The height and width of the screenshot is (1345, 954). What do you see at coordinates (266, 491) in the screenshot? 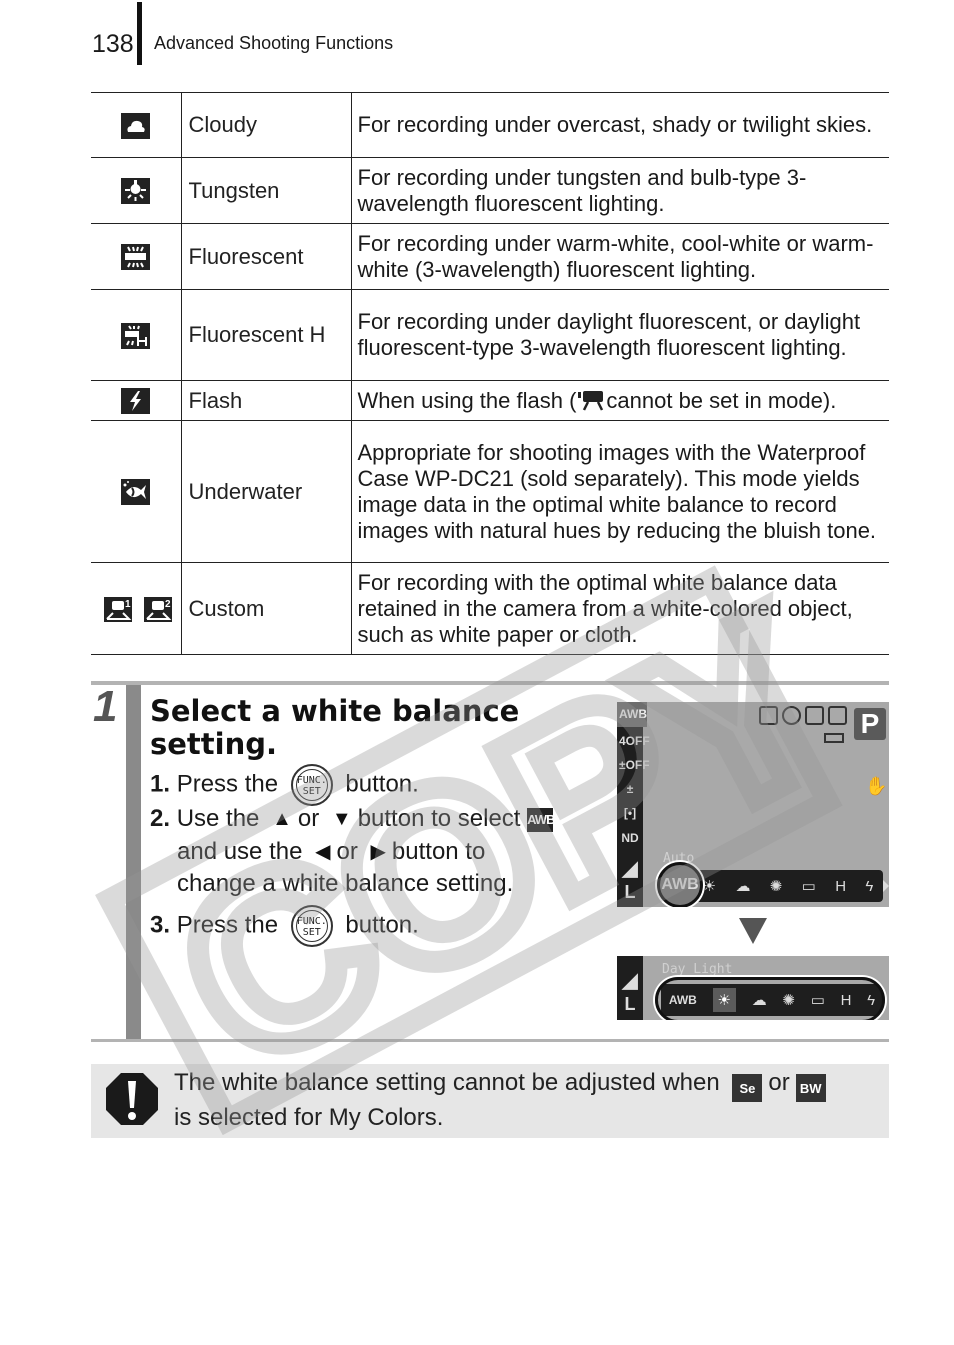
I see `wb-name: Underwater` at bounding box center [266, 491].